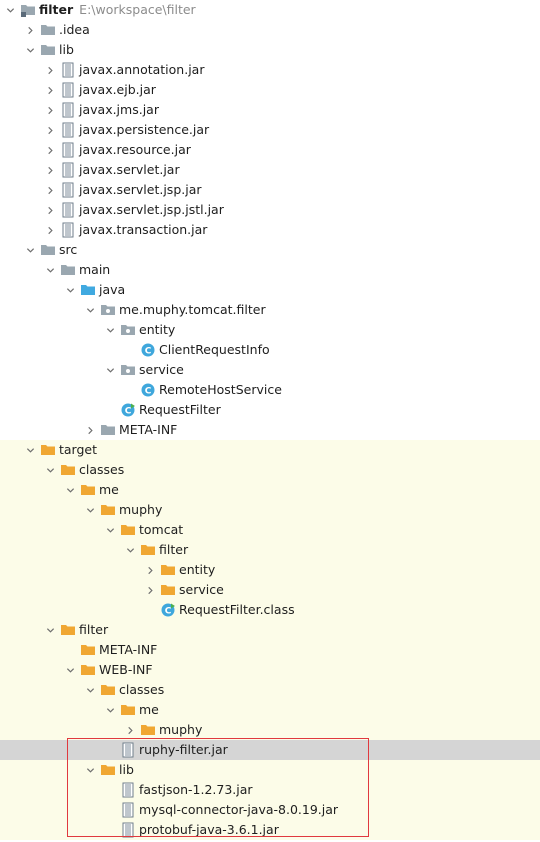 Image resolution: width=540 pixels, height=842 pixels. I want to click on tree-node-label: classes, so click(102, 469).